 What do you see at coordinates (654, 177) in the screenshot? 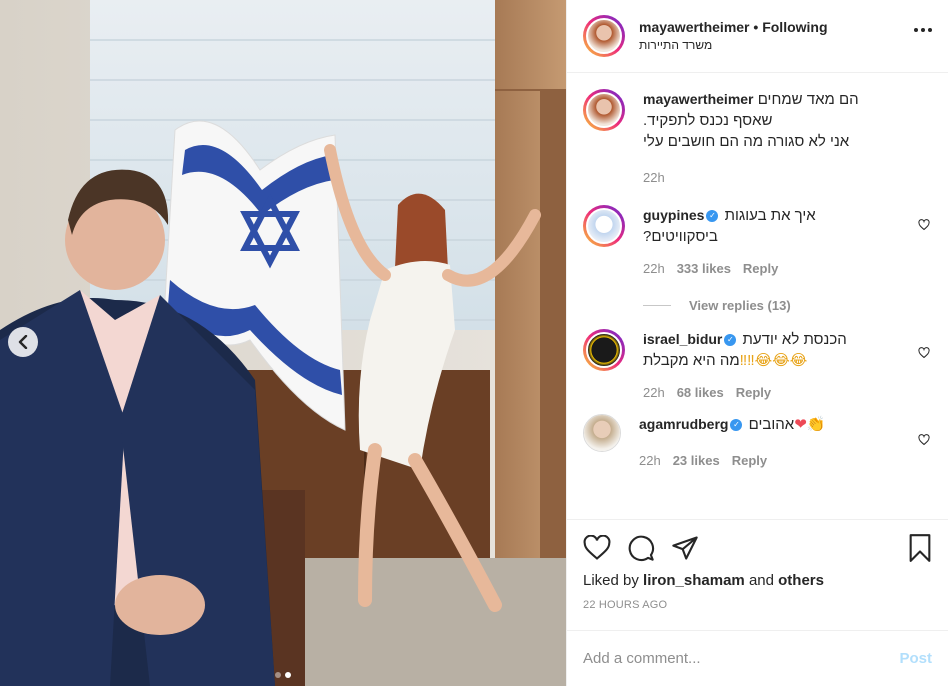
I see `caption-time: 22h` at bounding box center [654, 177].